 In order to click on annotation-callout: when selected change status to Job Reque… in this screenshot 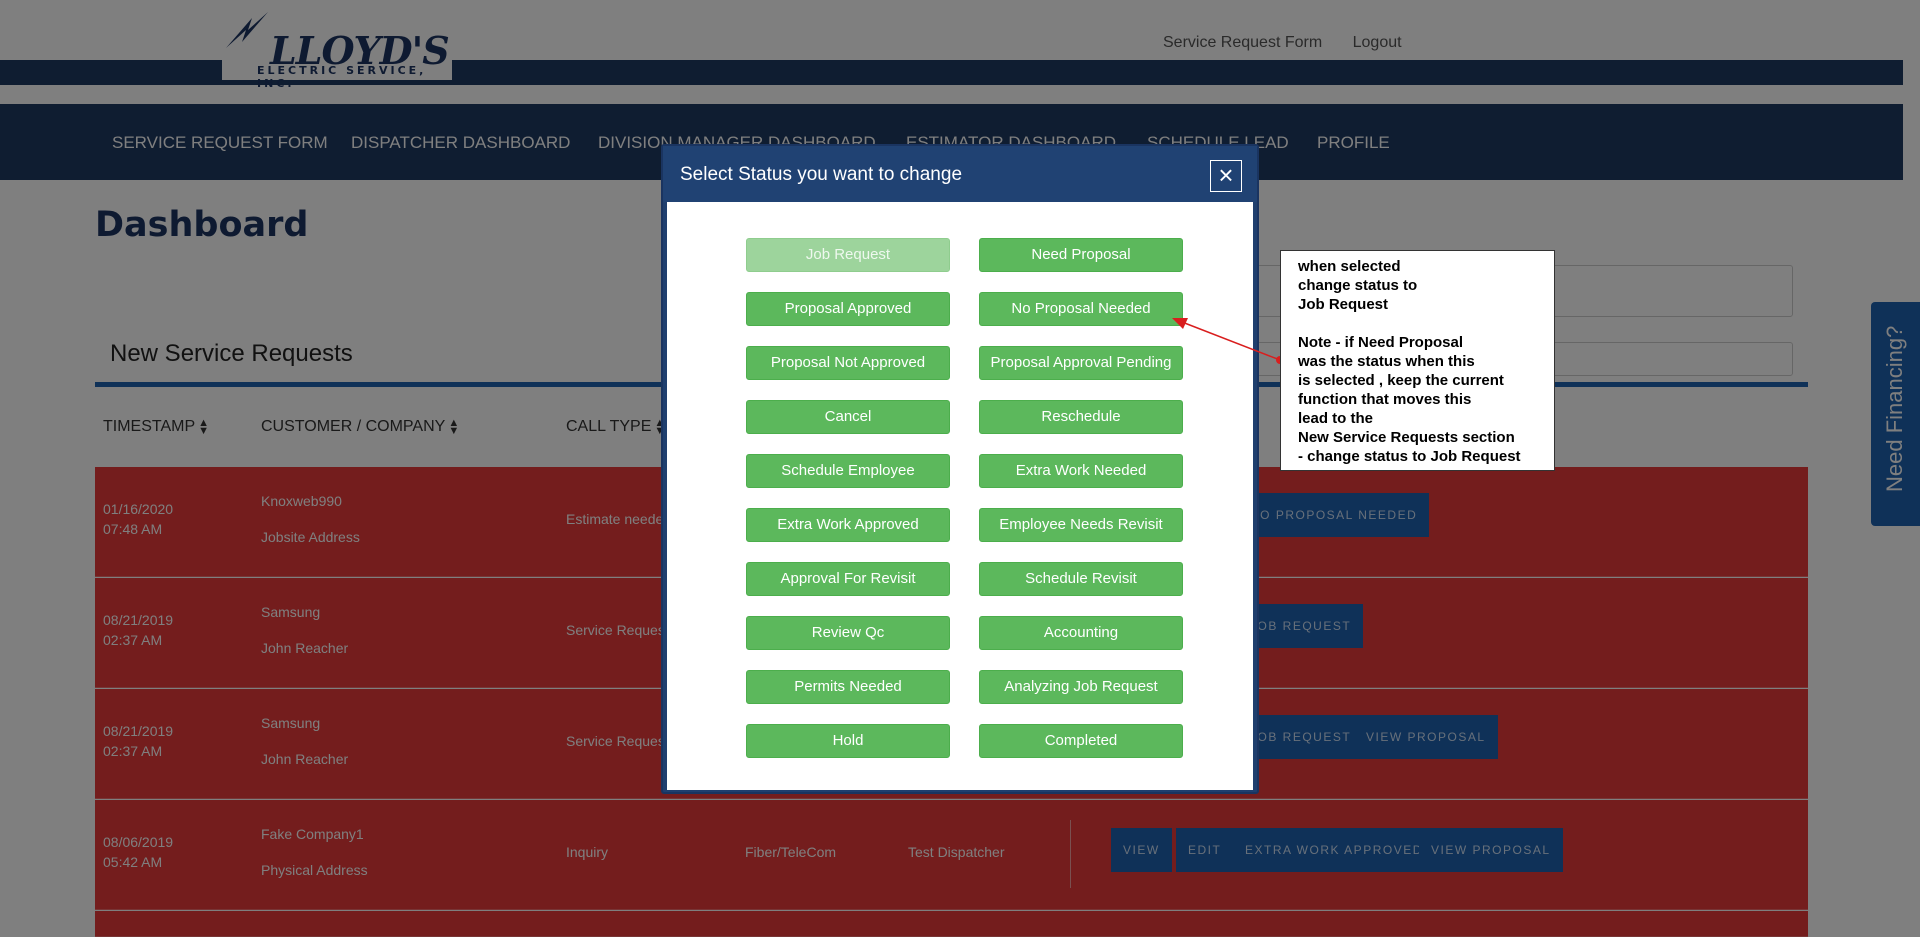, I will do `click(1417, 360)`.